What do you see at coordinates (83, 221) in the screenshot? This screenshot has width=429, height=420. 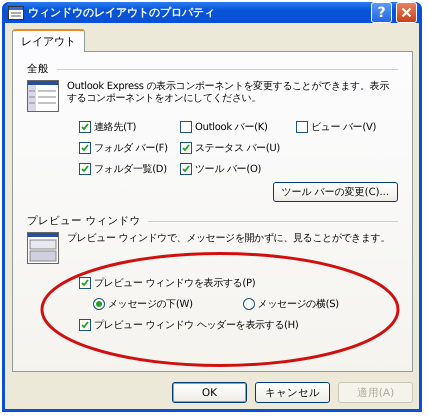 I see `group-title: プレビュー ウィンドウ` at bounding box center [83, 221].